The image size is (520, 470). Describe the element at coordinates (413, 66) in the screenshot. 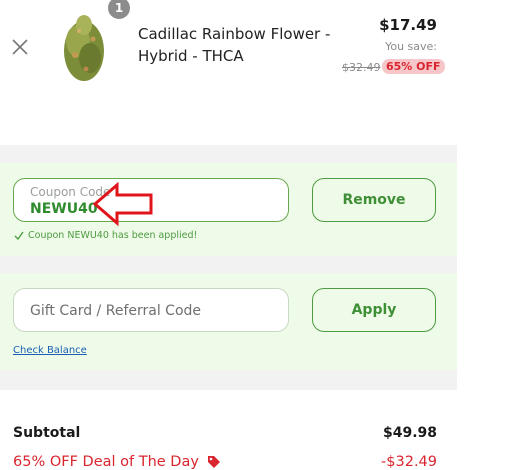

I see `discount-badge: 65% OFF` at that location.